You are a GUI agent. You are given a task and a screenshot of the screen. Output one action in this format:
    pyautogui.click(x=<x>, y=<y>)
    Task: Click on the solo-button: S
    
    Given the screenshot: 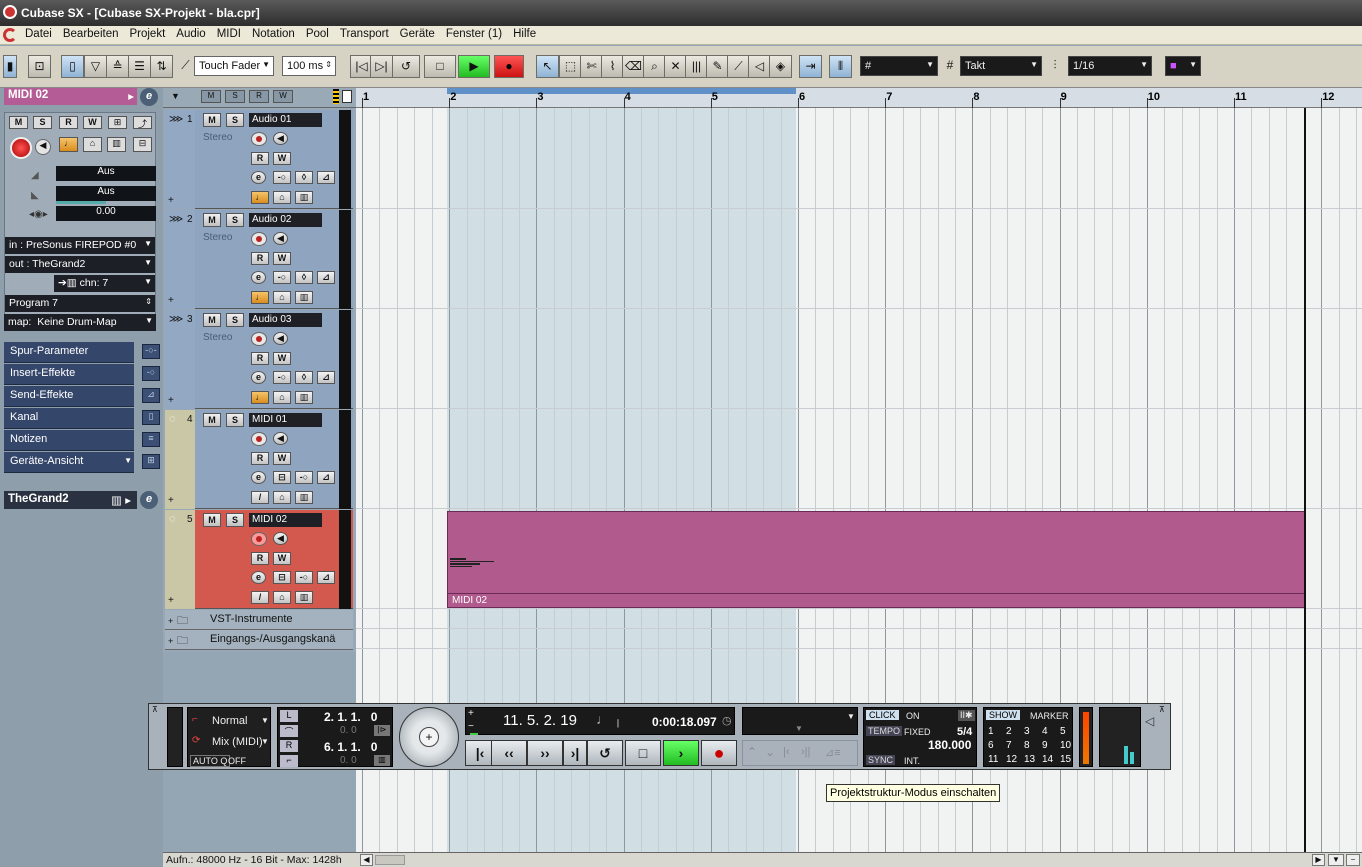 What is the action you would take?
    pyautogui.click(x=235, y=520)
    